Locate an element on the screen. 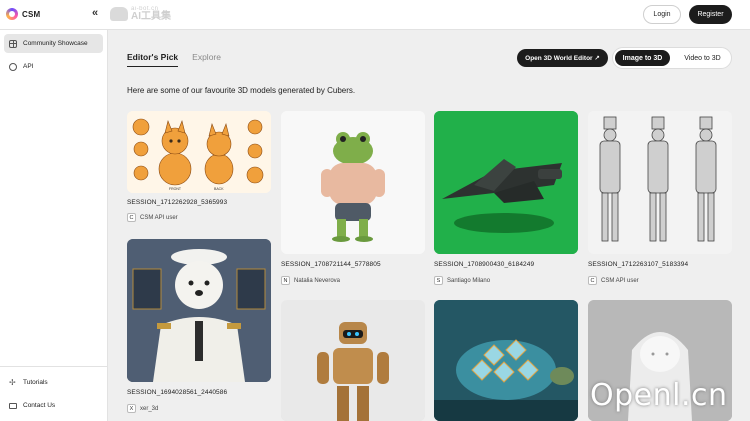 The width and height of the screenshot is (750, 421). spaceship-image is located at coordinates (506, 182).